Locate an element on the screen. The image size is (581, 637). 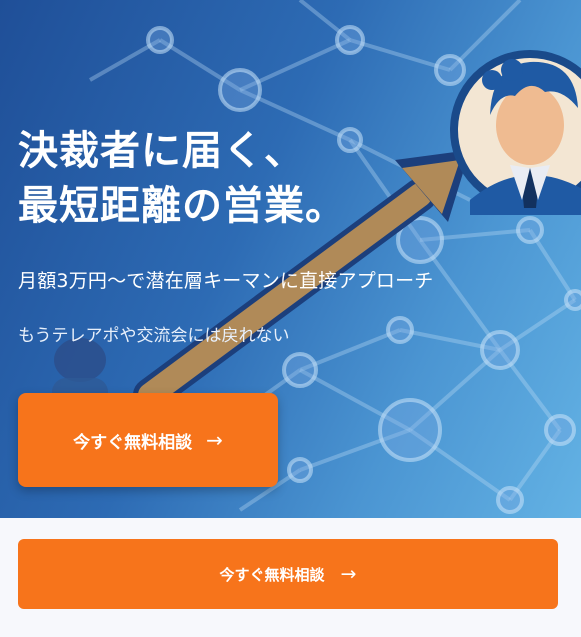
hero-title-line-1: 決裁者に届く、 is located at coordinates (161, 151).